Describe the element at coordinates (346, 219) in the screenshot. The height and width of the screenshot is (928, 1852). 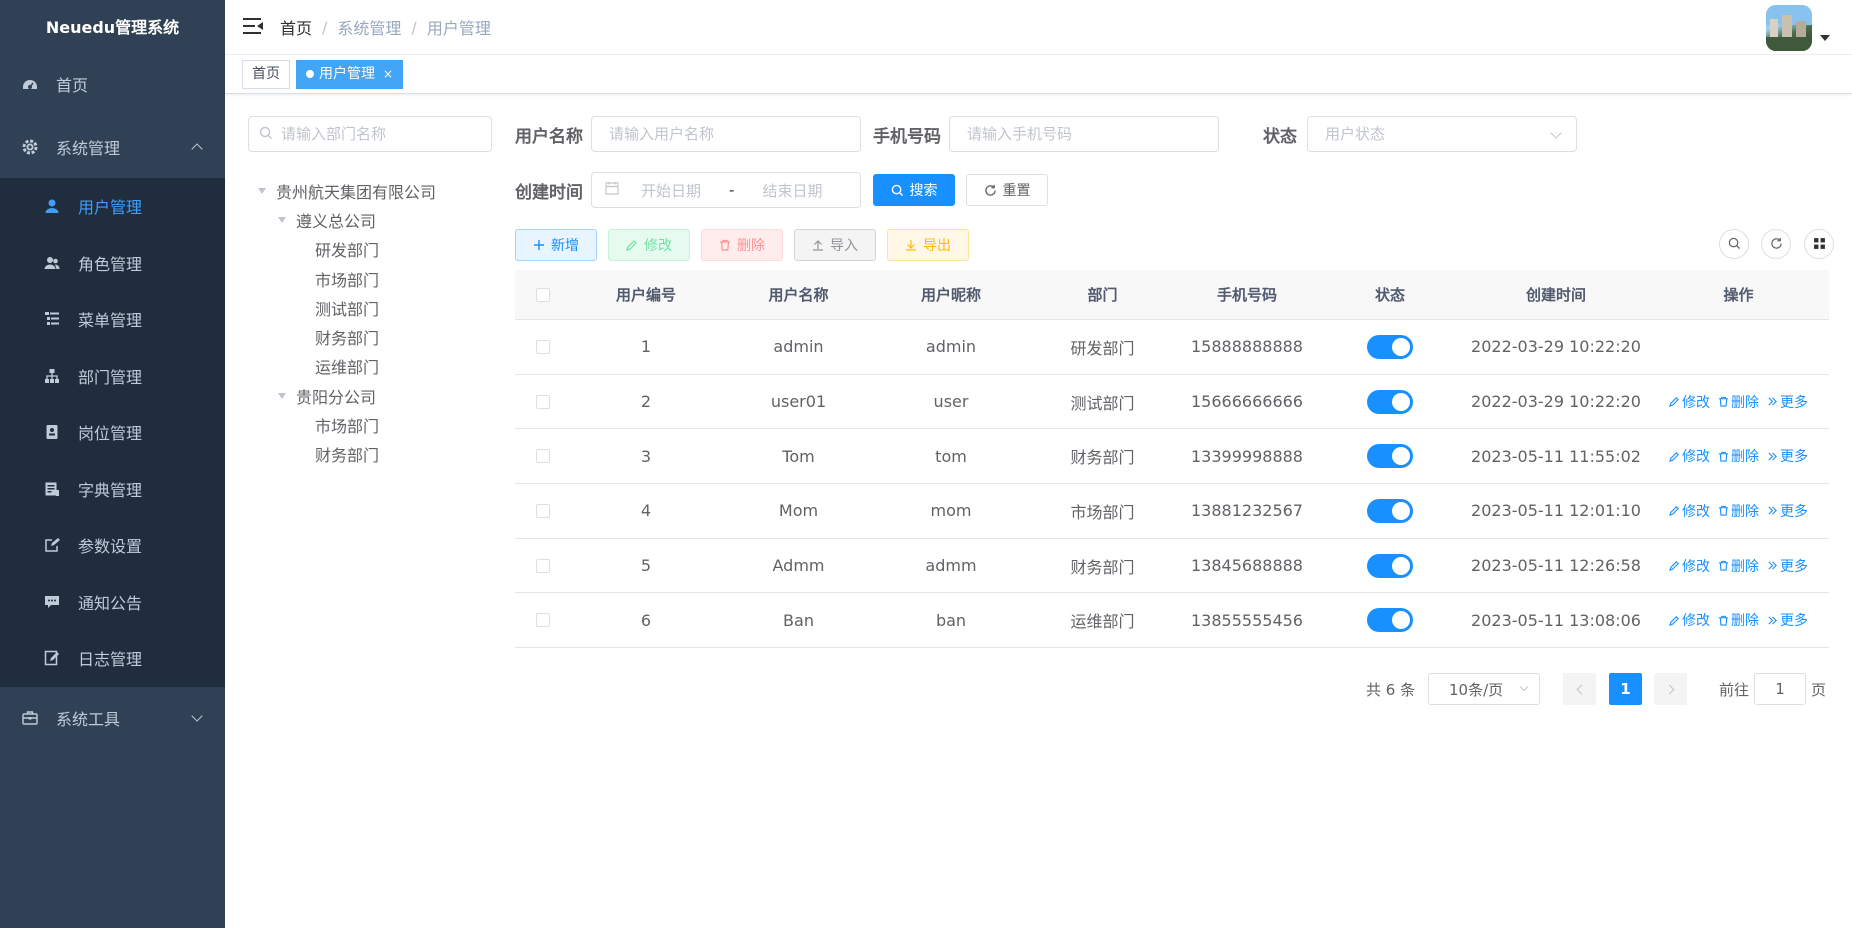
I see `tree-node-zunyi: 遵义总公司` at that location.